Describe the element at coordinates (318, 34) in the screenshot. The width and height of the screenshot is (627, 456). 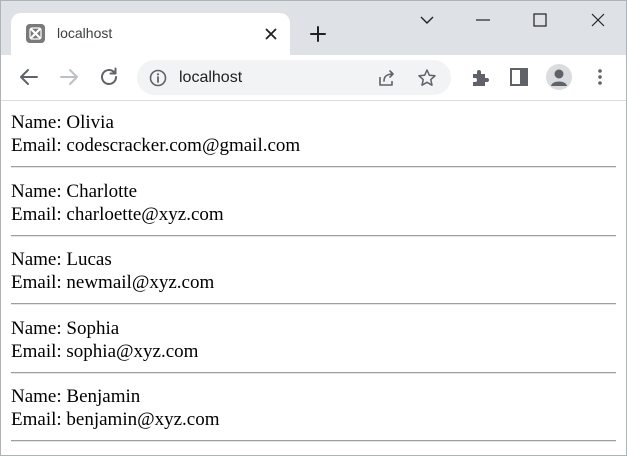
I see `plus-icon` at that location.